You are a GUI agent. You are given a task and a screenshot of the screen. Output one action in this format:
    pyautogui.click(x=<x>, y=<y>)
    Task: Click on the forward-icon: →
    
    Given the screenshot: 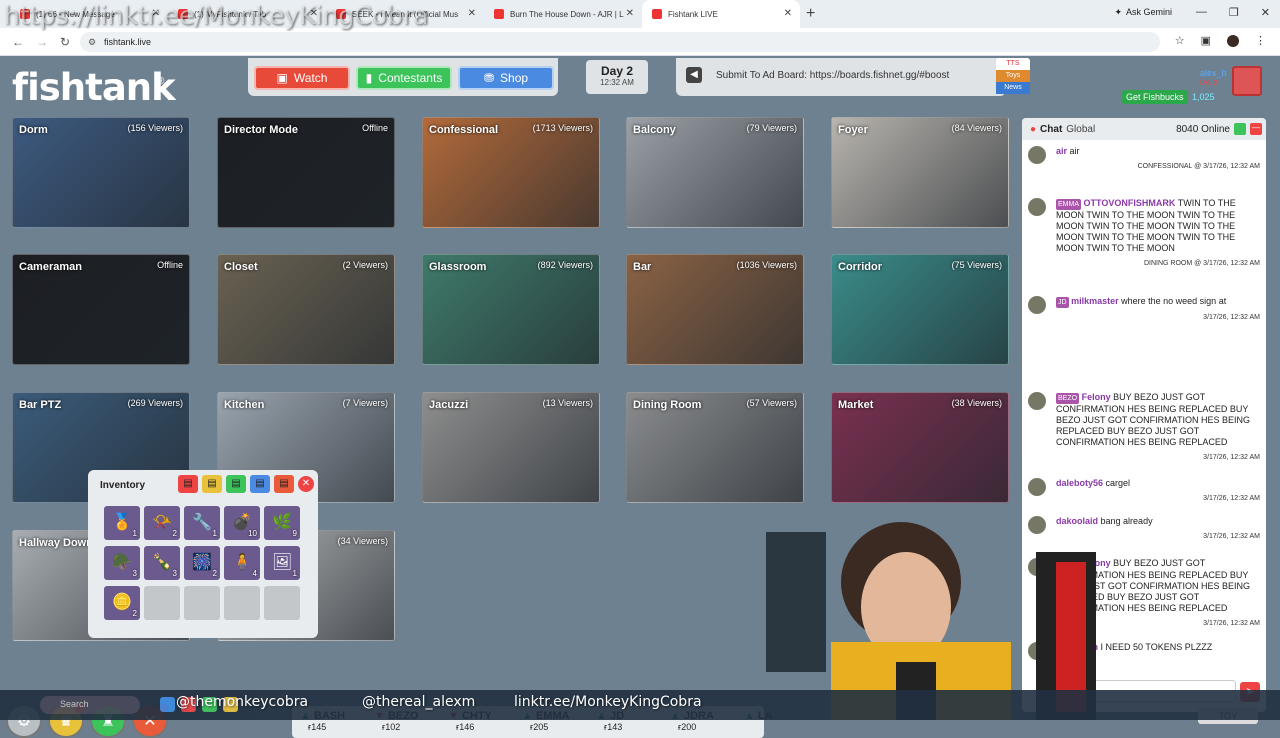 What is the action you would take?
    pyautogui.click(x=42, y=42)
    